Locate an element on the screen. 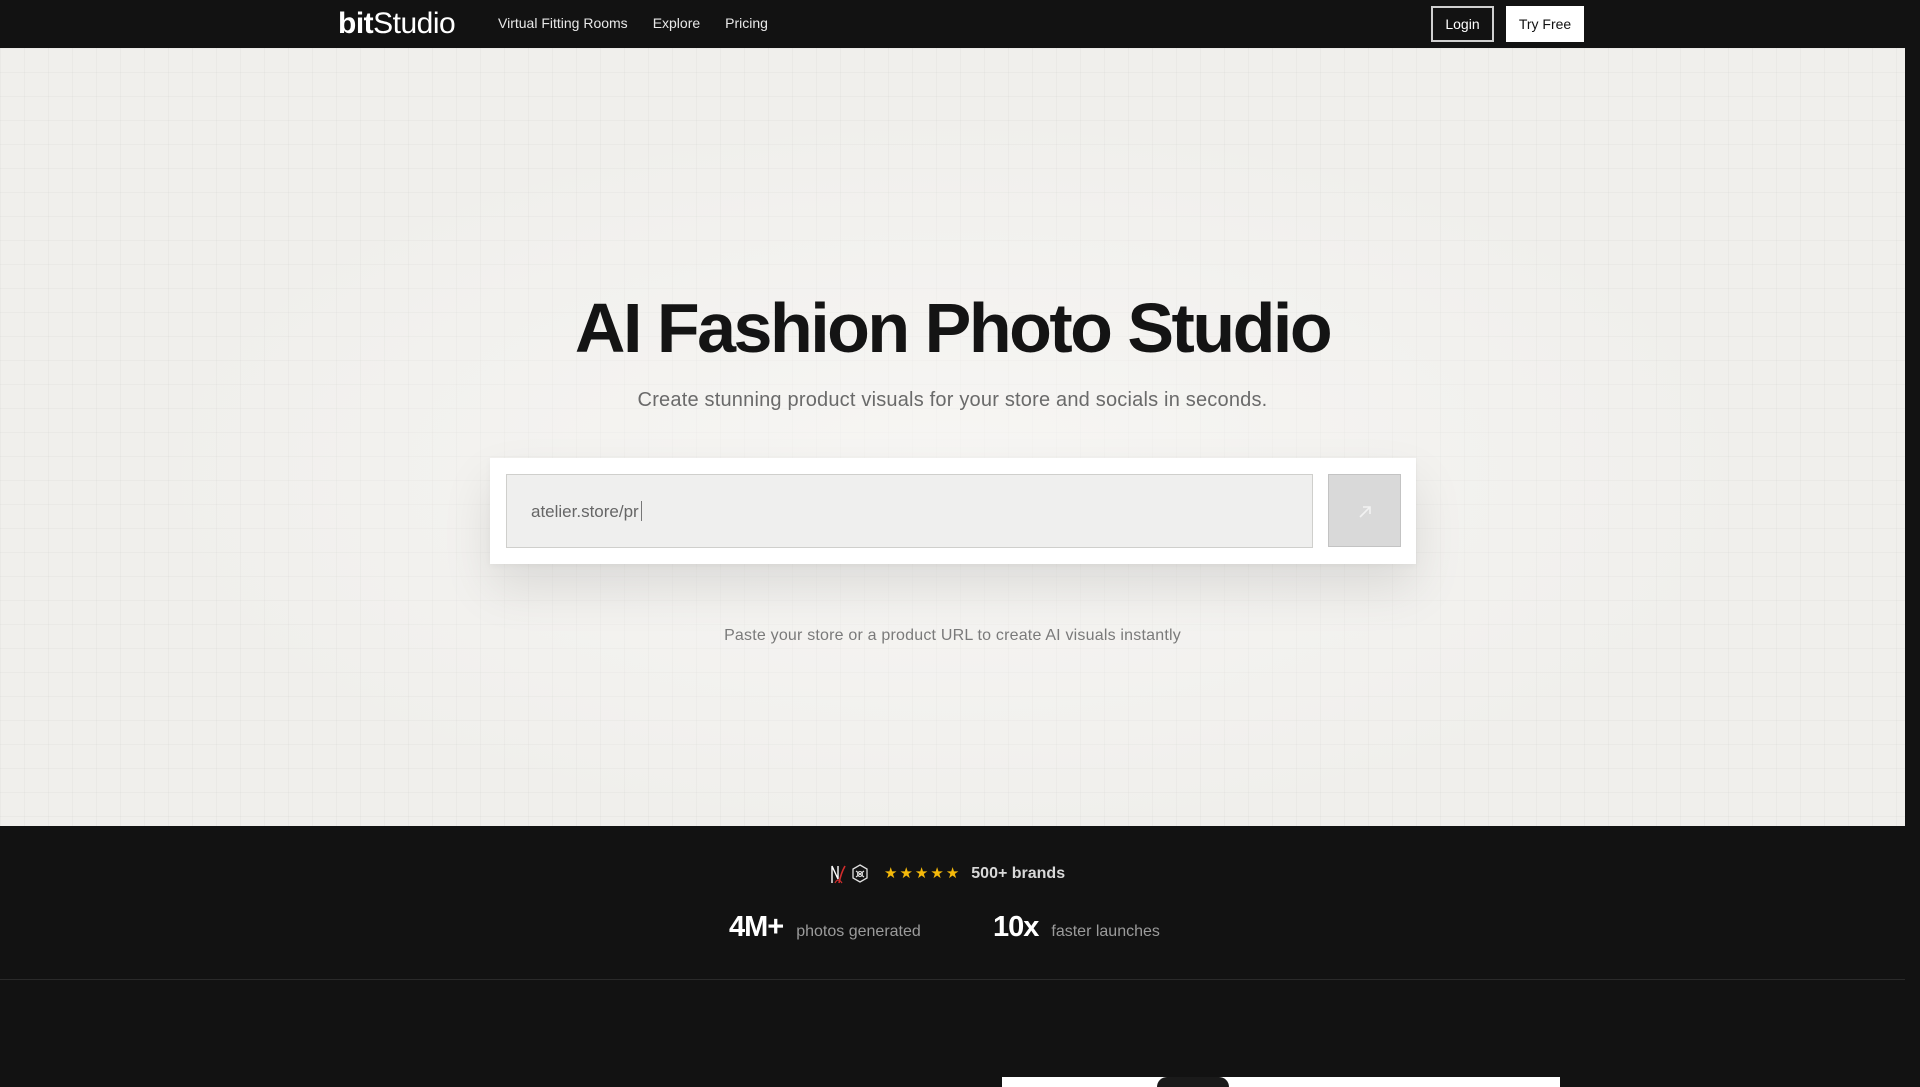  store-url-input-value: atelier.store/pr is located at coordinates (586, 511).